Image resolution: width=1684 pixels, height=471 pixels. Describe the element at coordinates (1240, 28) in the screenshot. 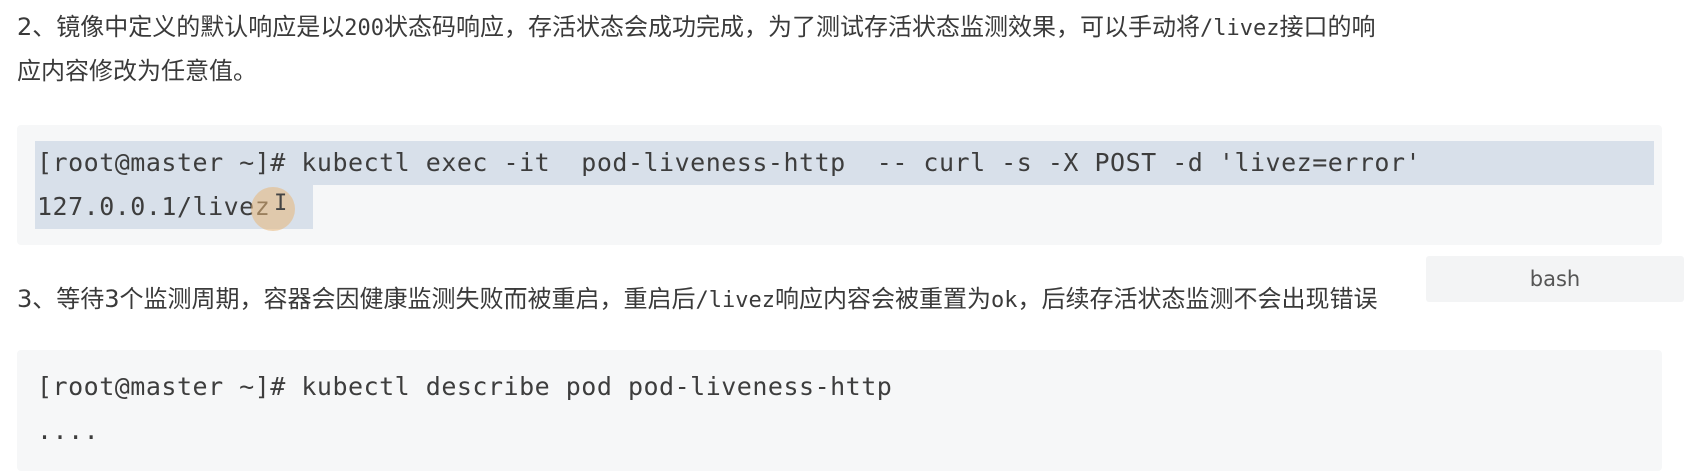

I see `step-2-livez-path: /livez` at that location.